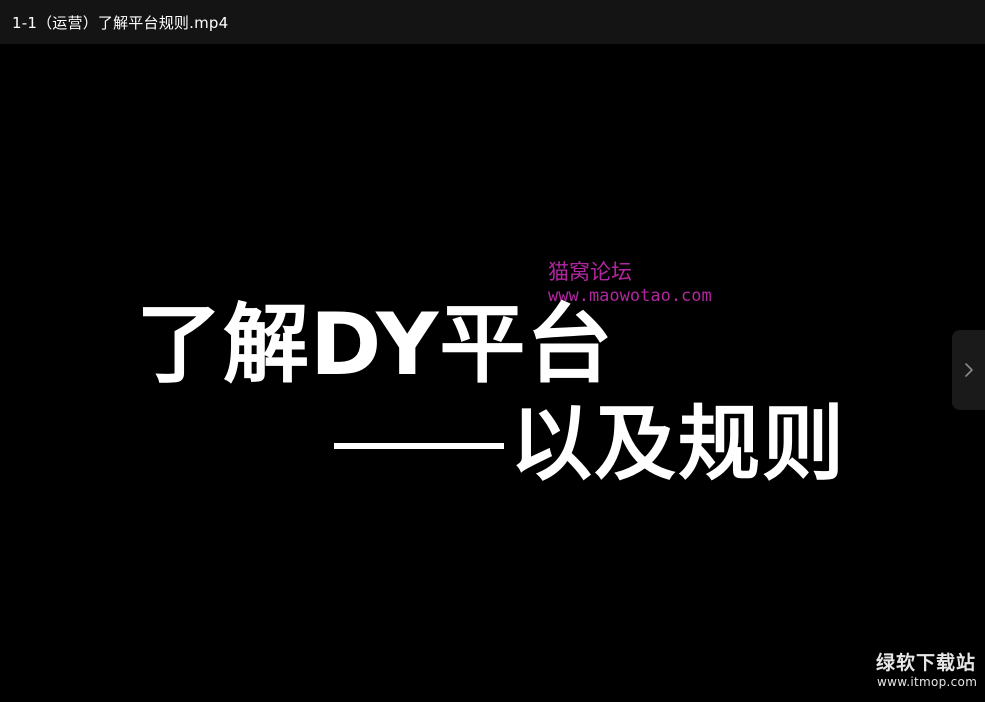 Image resolution: width=985 pixels, height=702 pixels. I want to click on title-bar: 1-1（运营）了解平台规则.mp4, so click(492, 22).